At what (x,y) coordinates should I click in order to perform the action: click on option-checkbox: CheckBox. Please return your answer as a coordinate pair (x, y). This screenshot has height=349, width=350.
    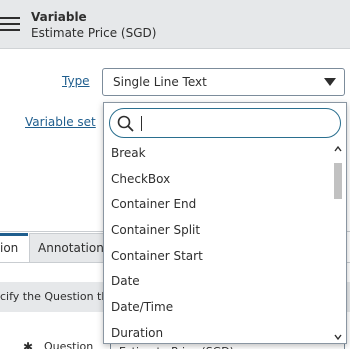
    Looking at the image, I should click on (218, 180).